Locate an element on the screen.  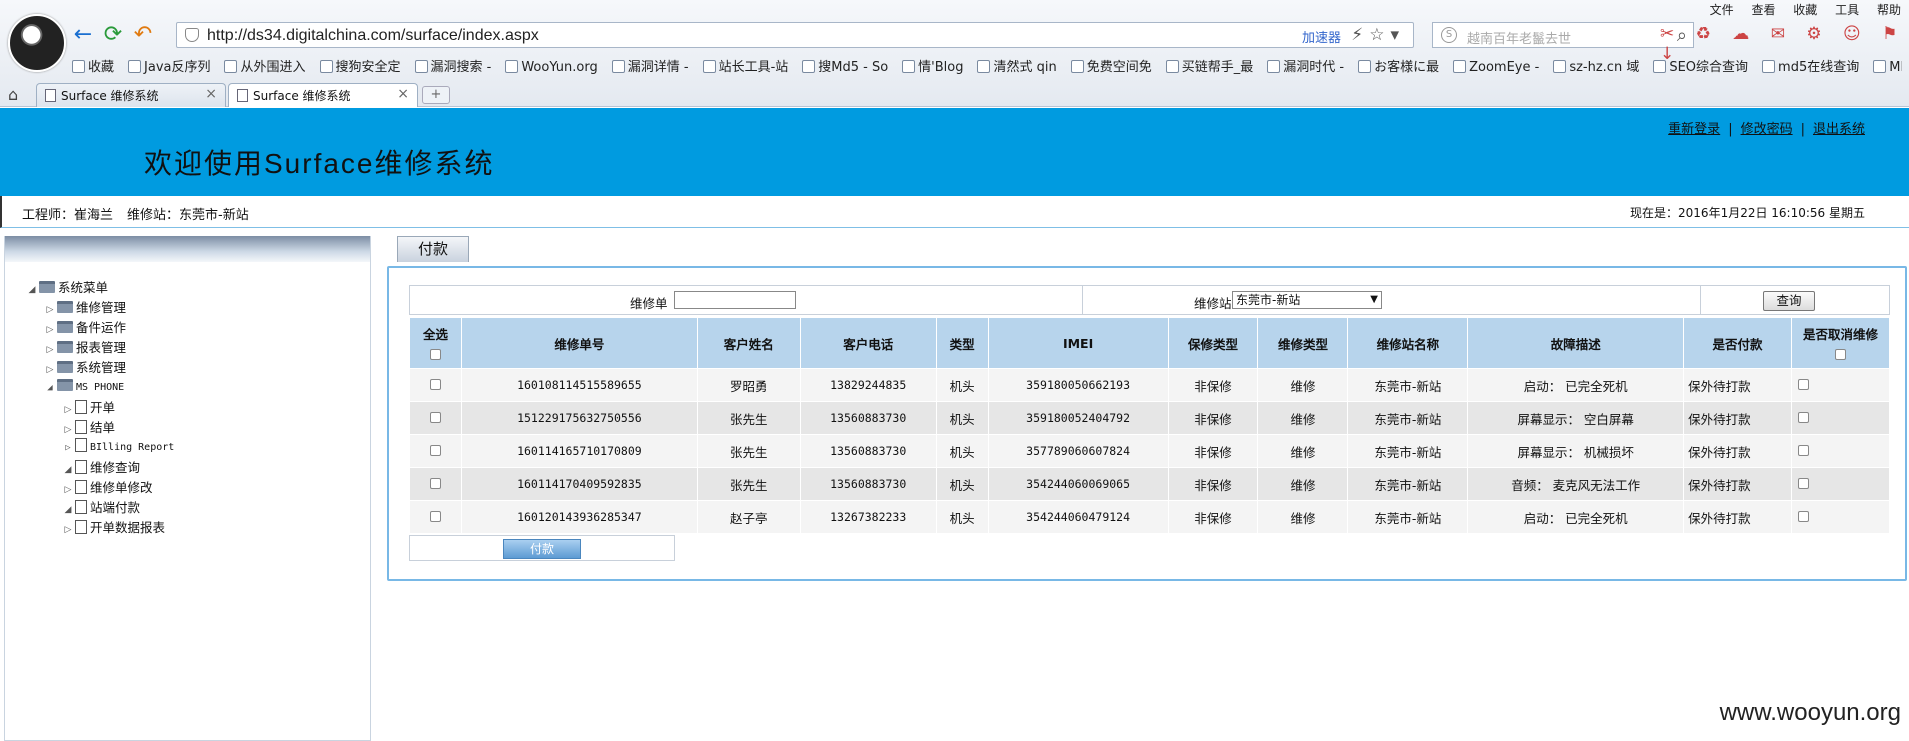
bookmark-item: 清然式 qin is located at coordinates (1017, 65).